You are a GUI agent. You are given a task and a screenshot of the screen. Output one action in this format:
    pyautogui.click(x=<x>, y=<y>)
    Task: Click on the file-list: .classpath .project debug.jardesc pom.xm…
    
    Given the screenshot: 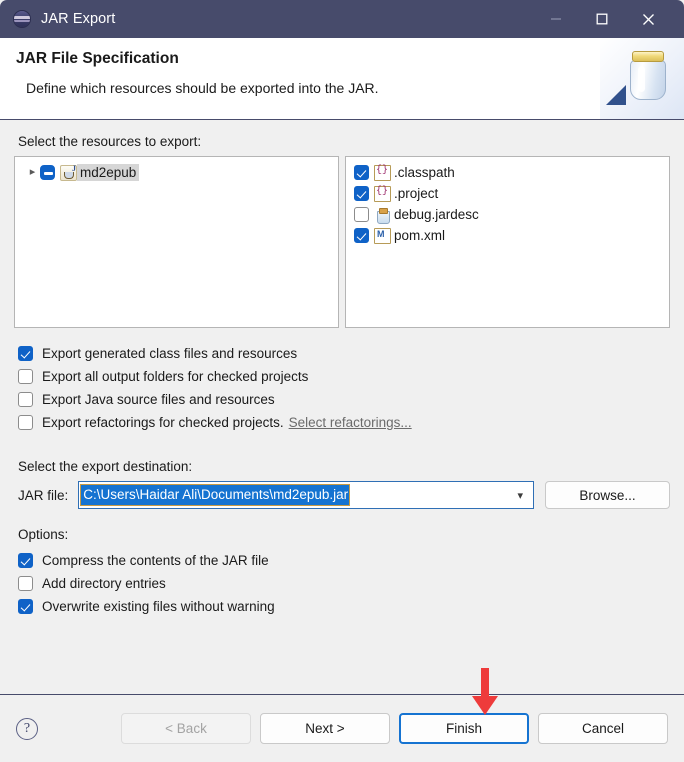 What is the action you would take?
    pyautogui.click(x=507, y=242)
    